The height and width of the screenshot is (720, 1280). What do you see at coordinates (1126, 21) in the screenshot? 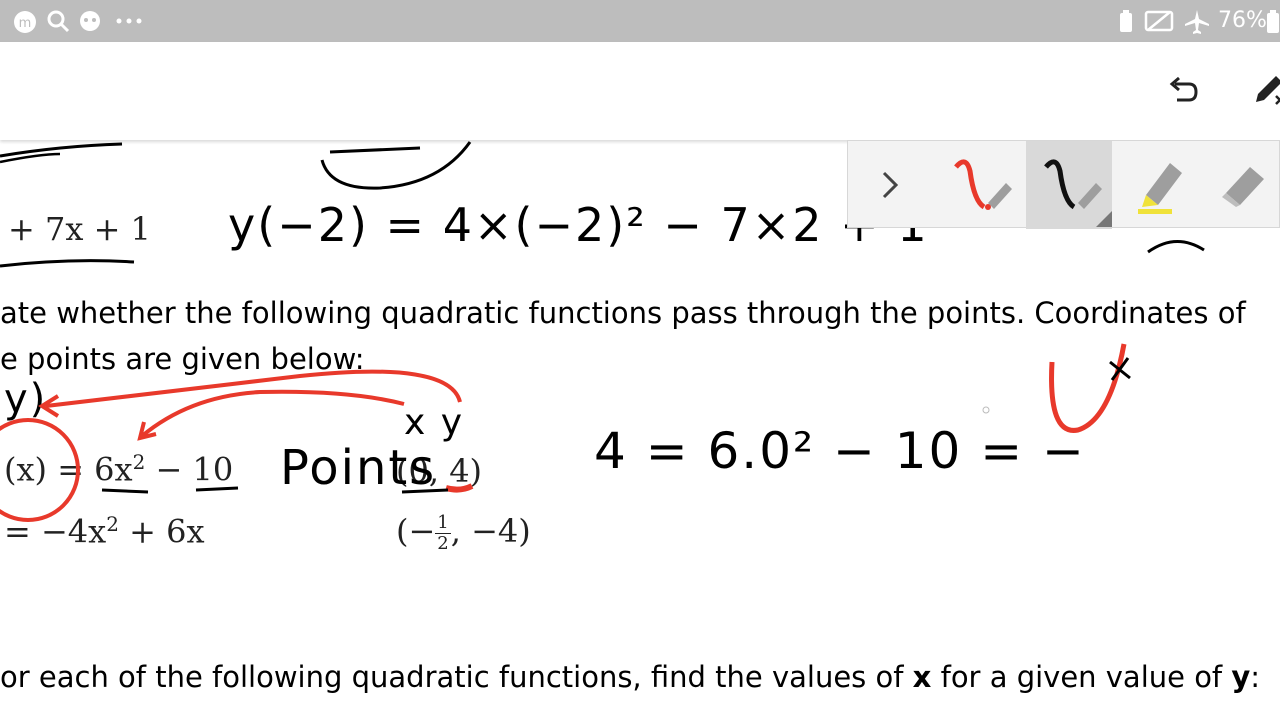
I see `battery-saver-icon` at bounding box center [1126, 21].